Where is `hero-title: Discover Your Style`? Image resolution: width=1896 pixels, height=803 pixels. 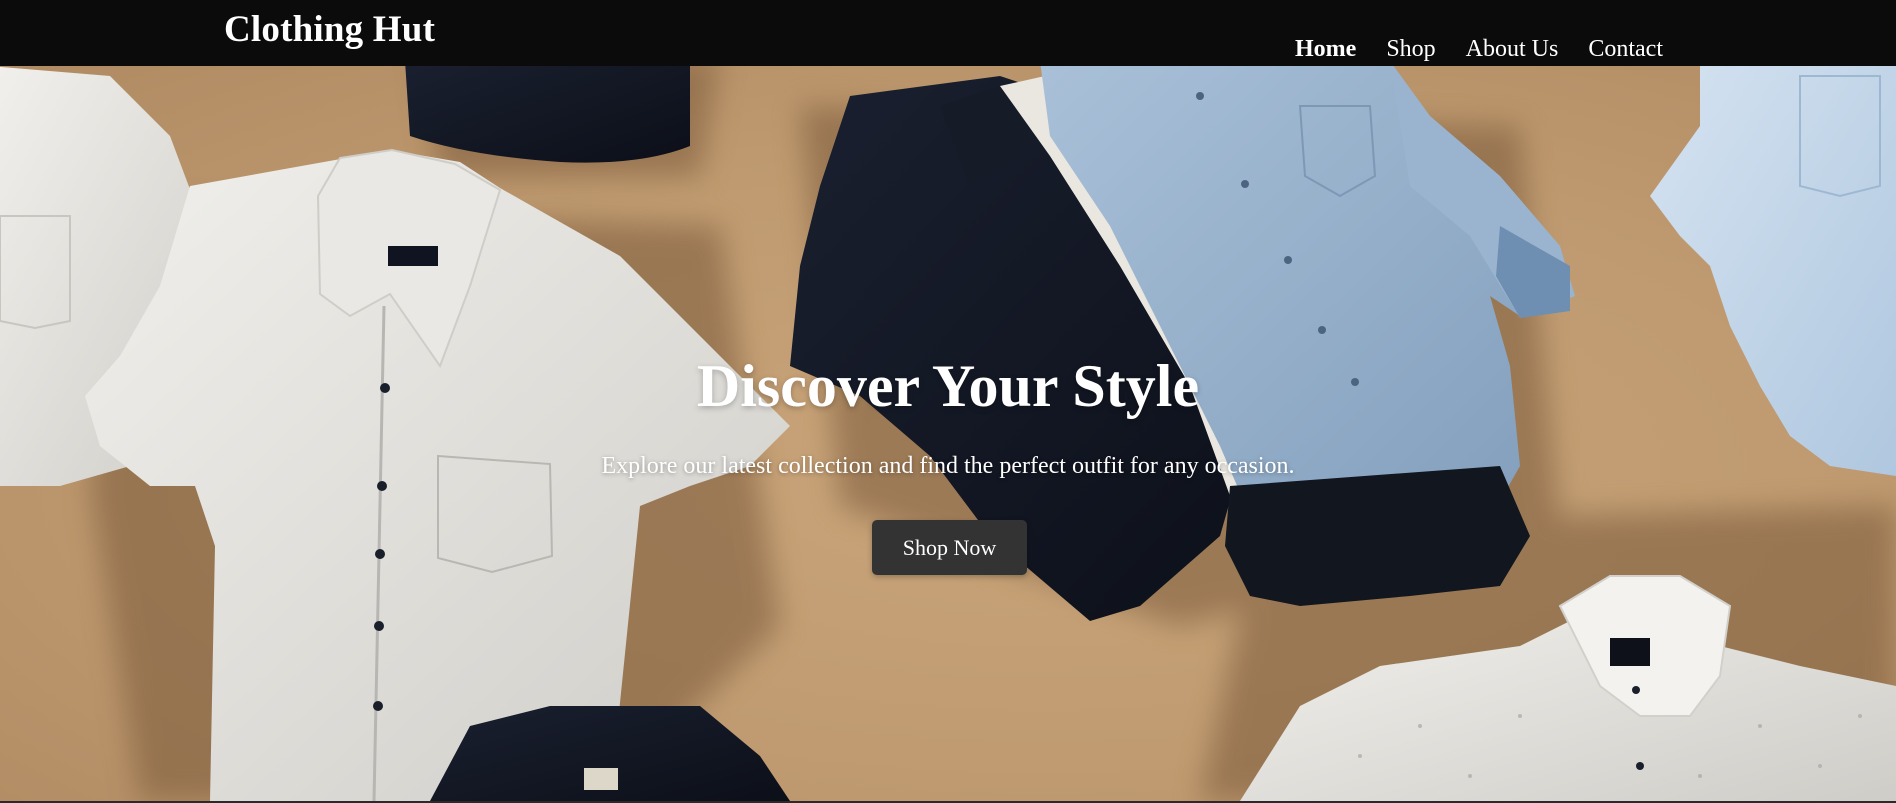 hero-title: Discover Your Style is located at coordinates (948, 386).